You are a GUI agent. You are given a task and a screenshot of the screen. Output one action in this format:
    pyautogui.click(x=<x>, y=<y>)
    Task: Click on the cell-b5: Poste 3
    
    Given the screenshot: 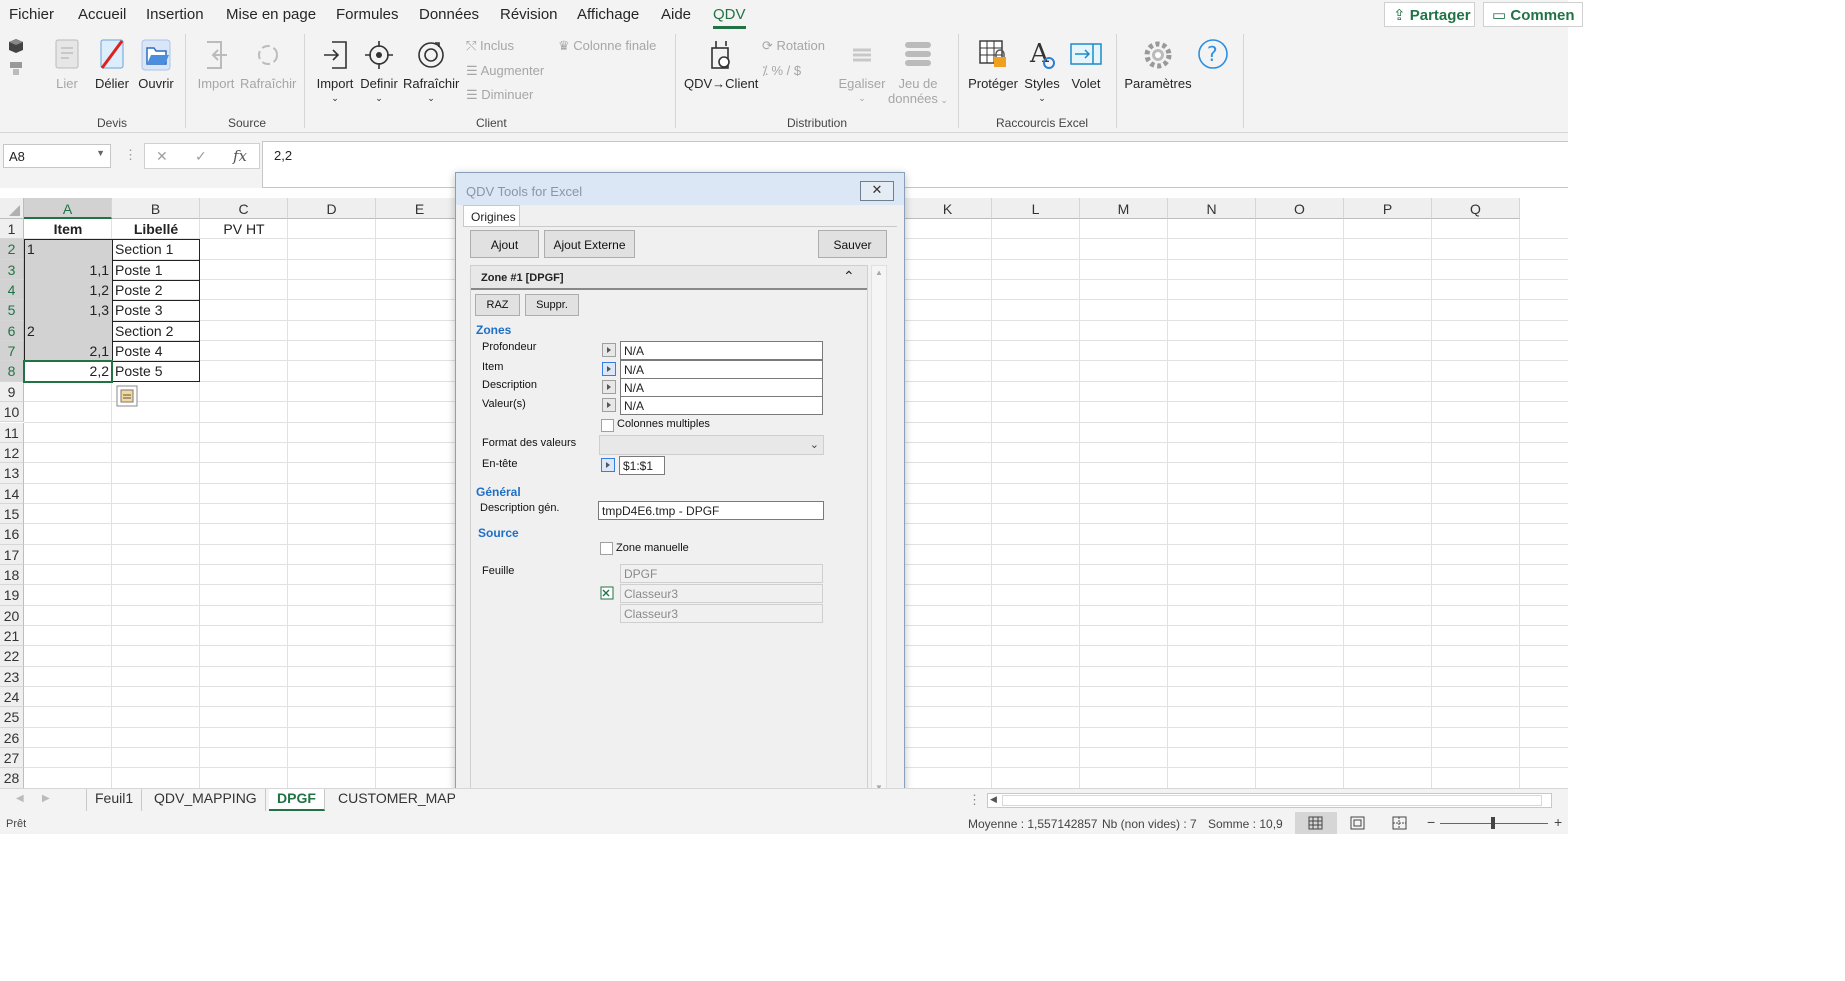 What is the action you would take?
    pyautogui.click(x=156, y=310)
    